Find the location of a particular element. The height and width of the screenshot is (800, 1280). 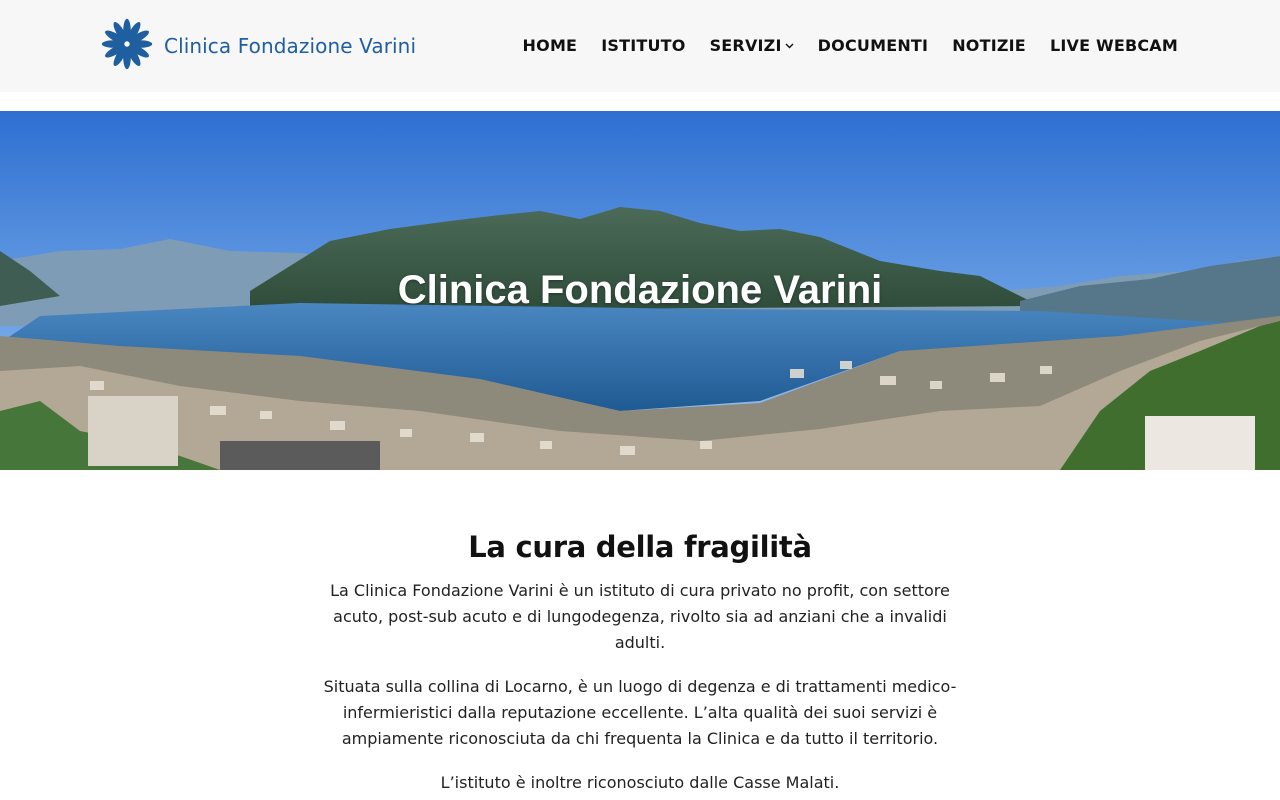

nav-notizie: NOTIZIE is located at coordinates (989, 45).